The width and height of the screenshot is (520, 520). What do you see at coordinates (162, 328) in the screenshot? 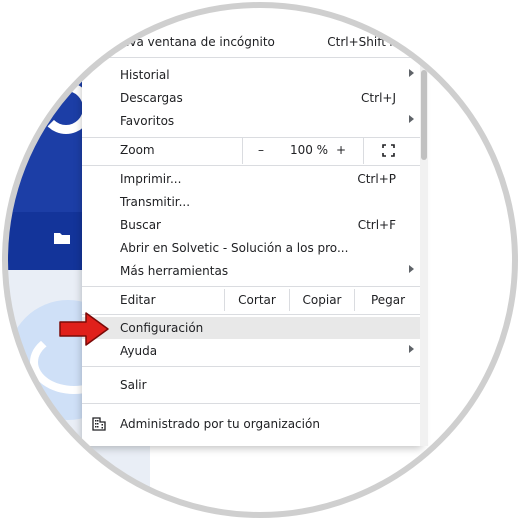
I see `menu-item-label: Configuración` at bounding box center [162, 328].